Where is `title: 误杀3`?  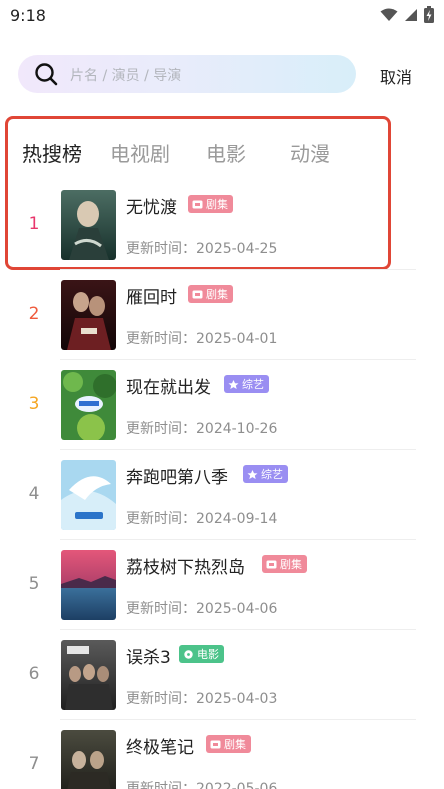 title: 误杀3 is located at coordinates (148, 658).